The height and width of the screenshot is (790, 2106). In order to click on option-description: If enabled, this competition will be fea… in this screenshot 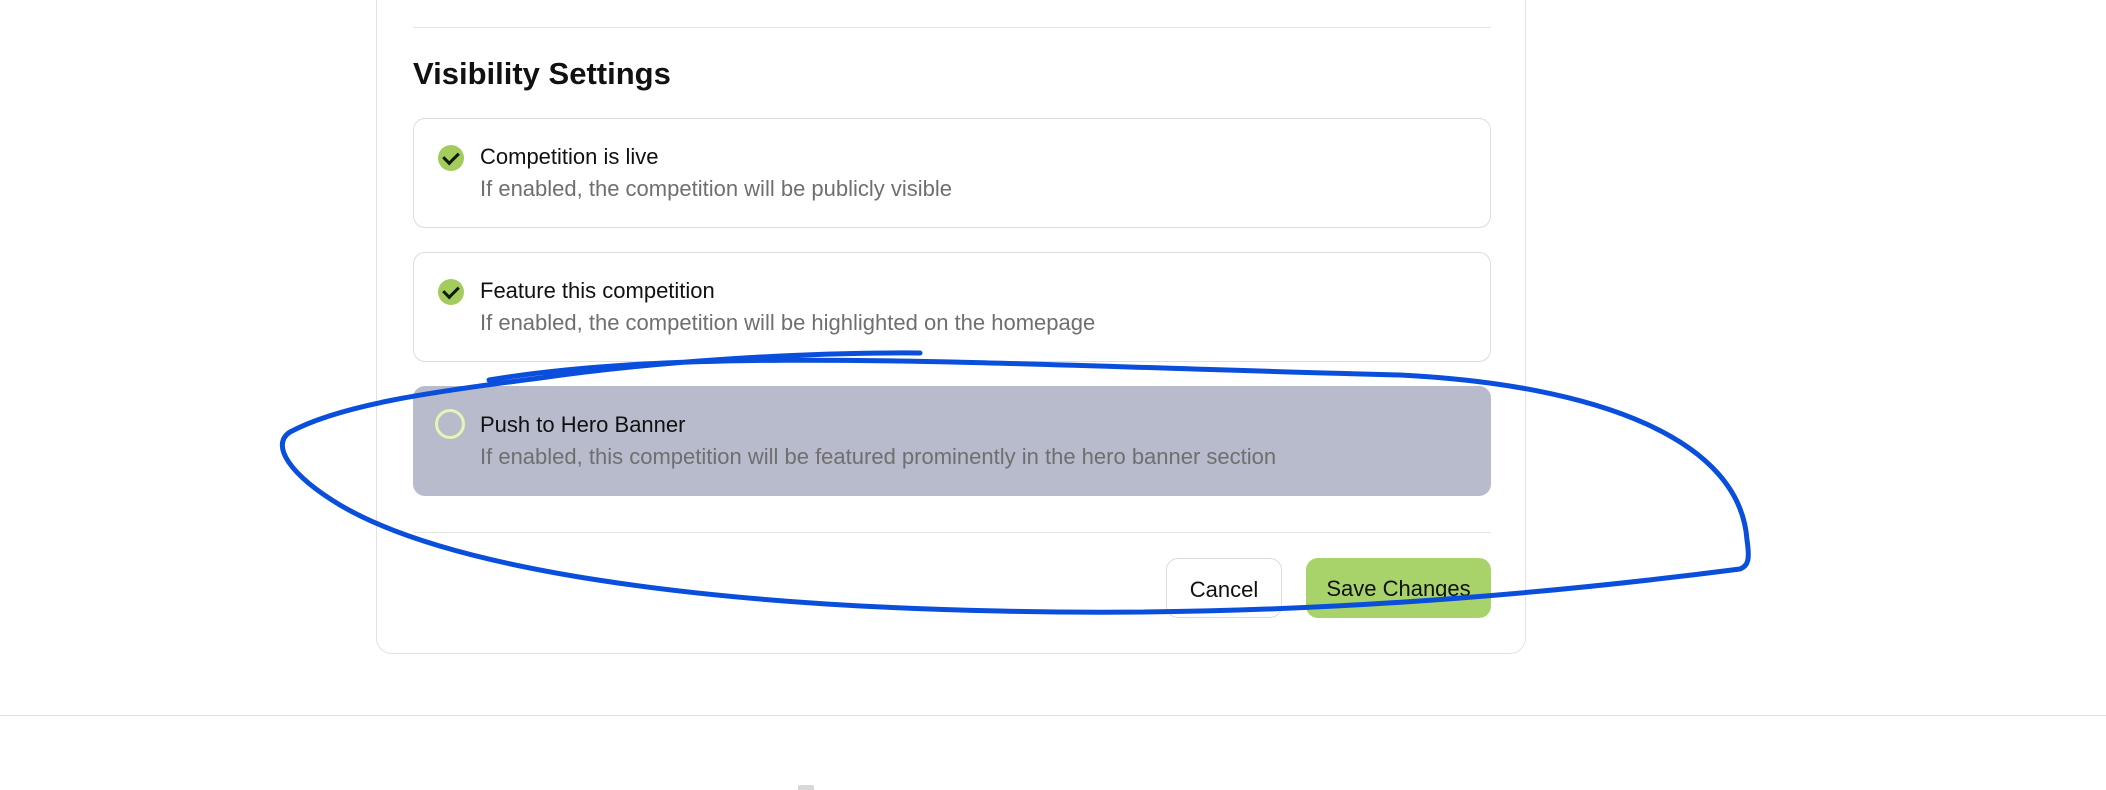, I will do `click(878, 456)`.